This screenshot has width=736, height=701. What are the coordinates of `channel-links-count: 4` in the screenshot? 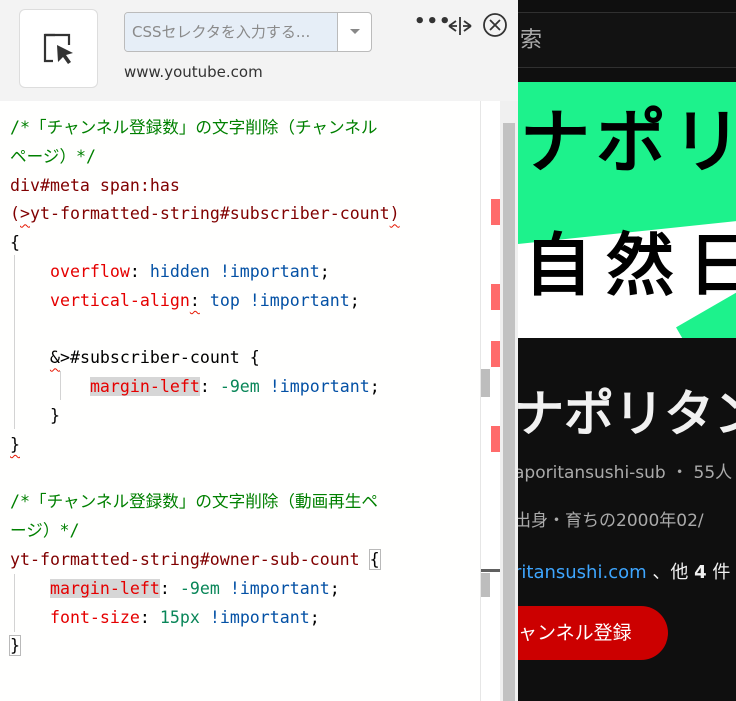 It's located at (700, 572).